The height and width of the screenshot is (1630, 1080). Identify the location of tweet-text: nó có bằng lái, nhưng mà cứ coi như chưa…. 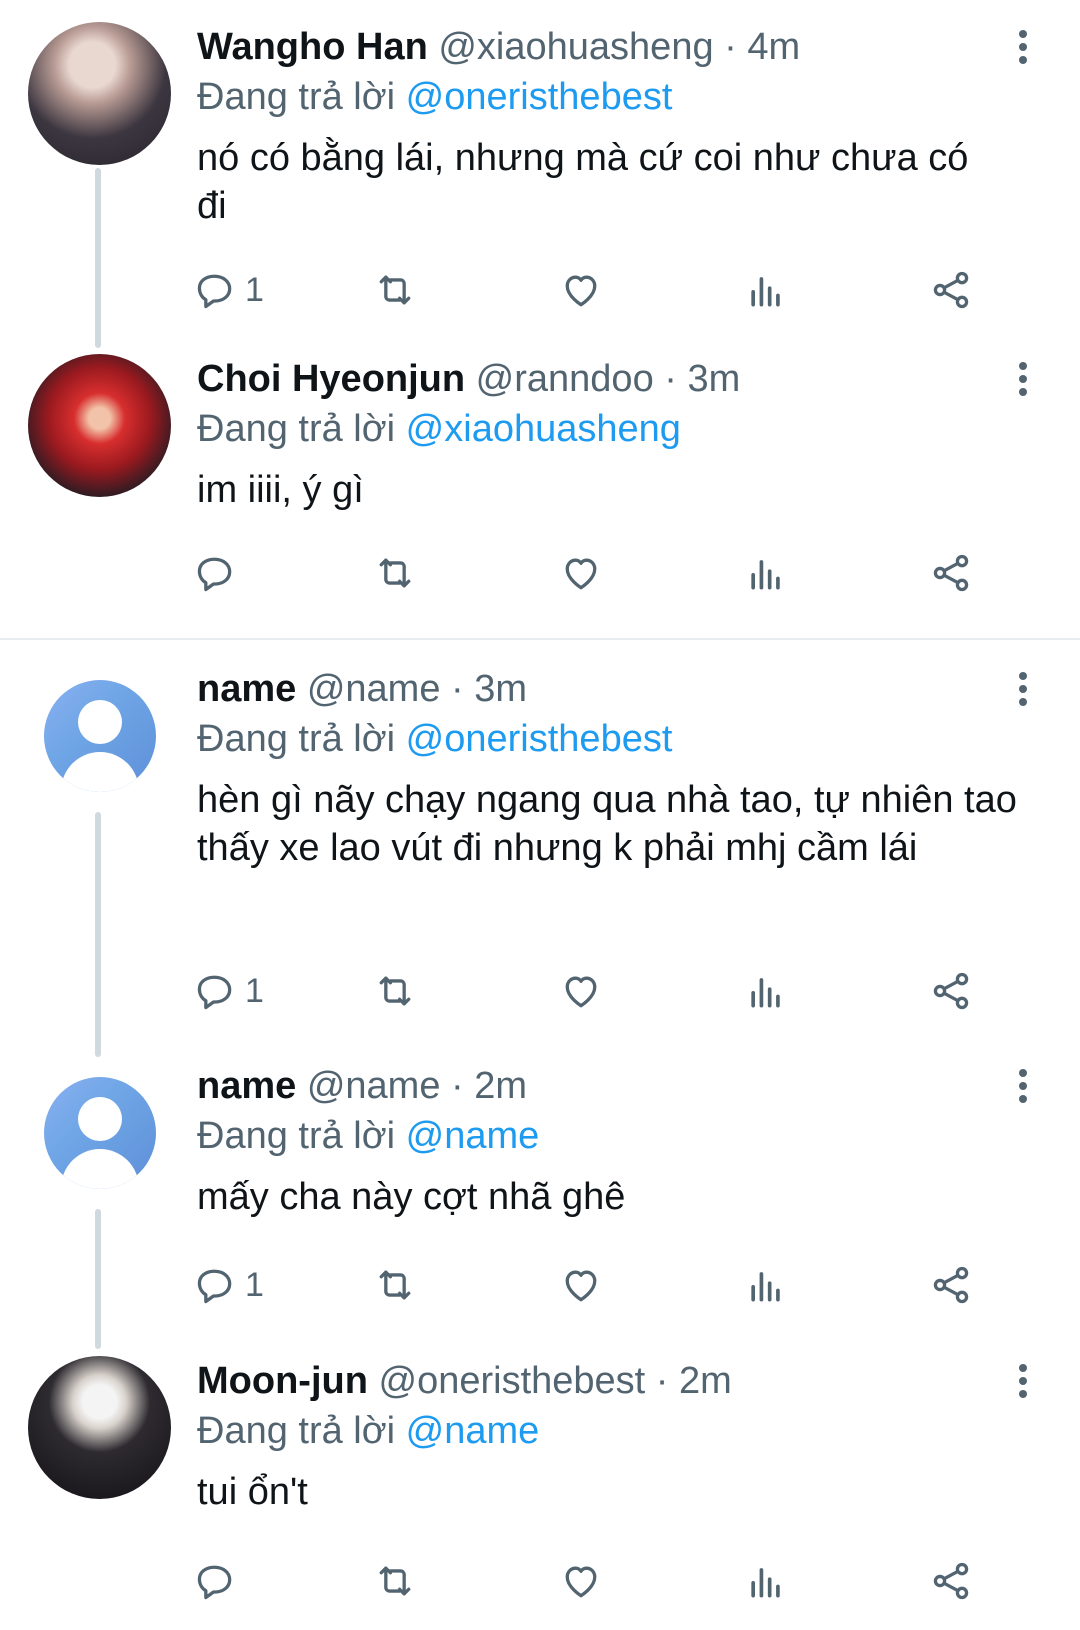
(583, 182).